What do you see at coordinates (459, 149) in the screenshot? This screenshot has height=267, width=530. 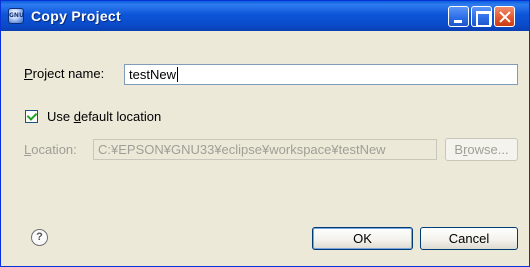 I see `browse-prefix: B` at bounding box center [459, 149].